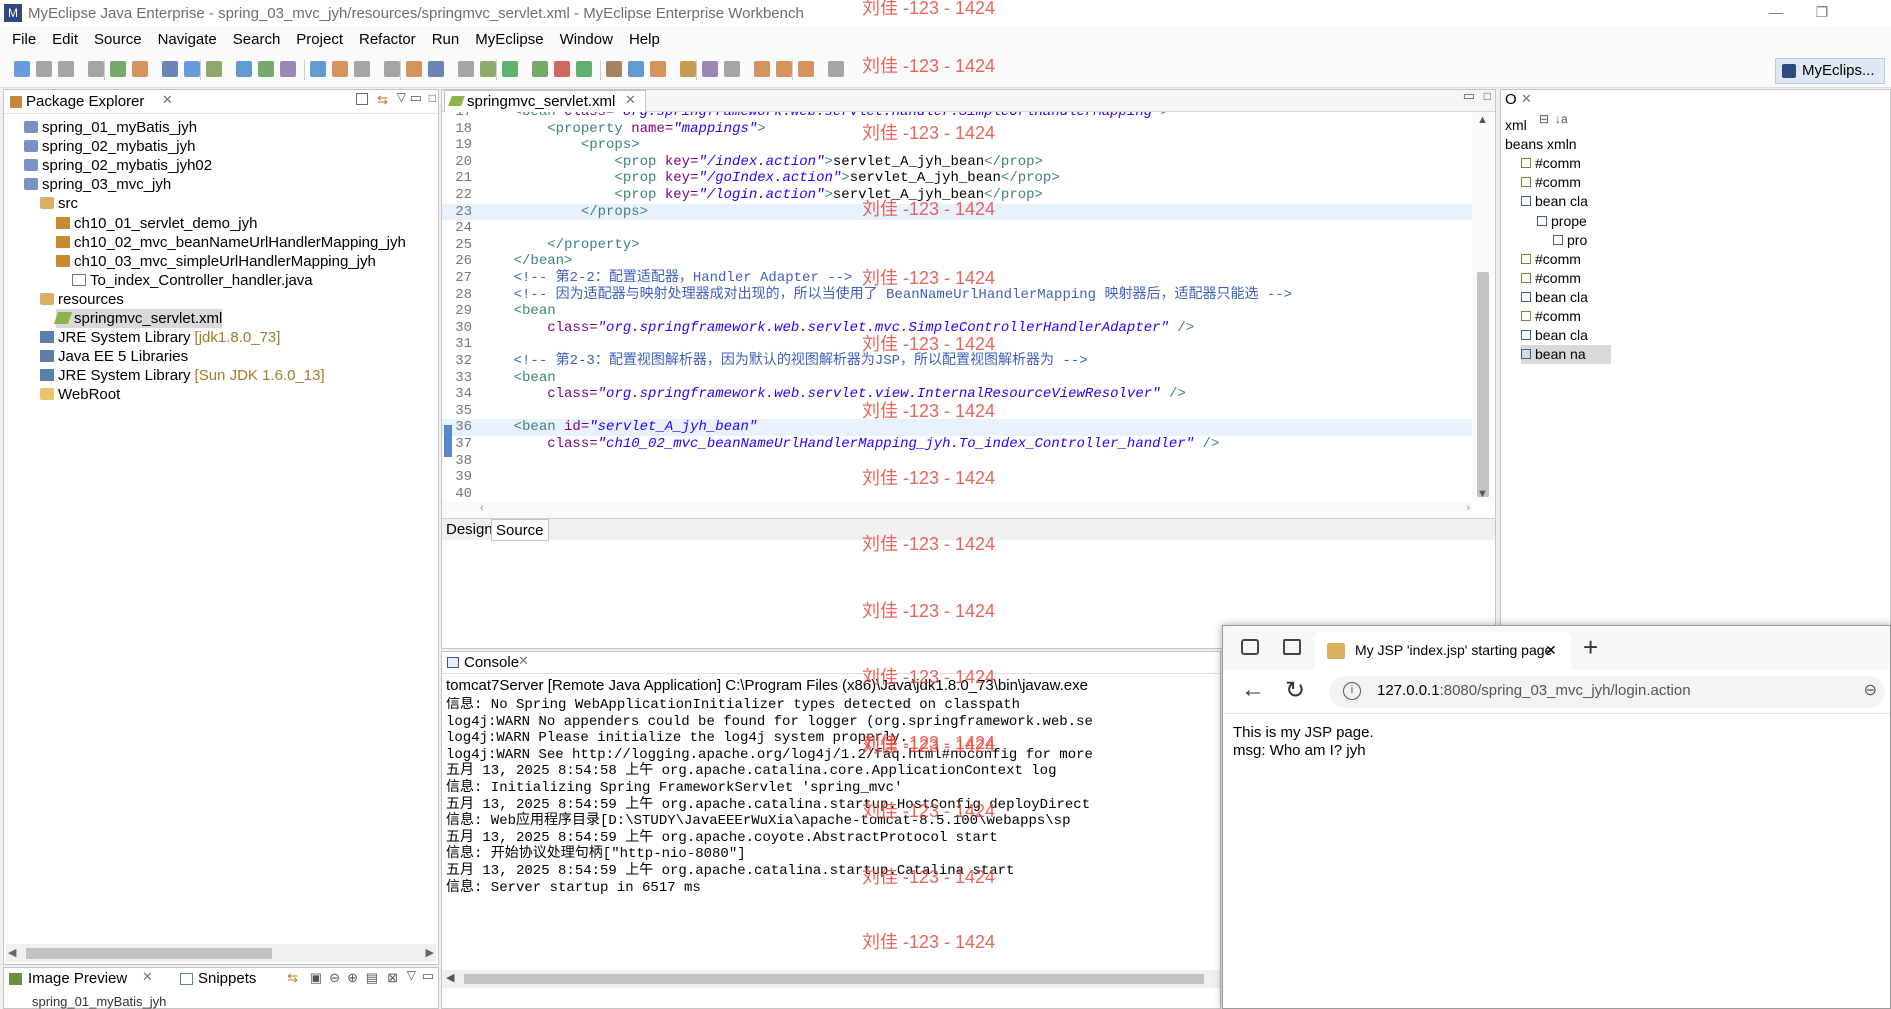 The height and width of the screenshot is (1009, 1891). What do you see at coordinates (1511, 99) in the screenshot?
I see `outline-tab: O` at bounding box center [1511, 99].